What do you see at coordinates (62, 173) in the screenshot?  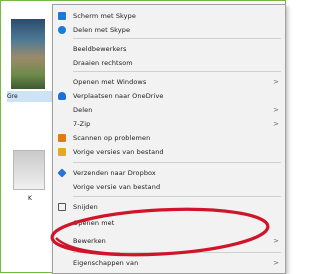 I see `dropbox-icon` at bounding box center [62, 173].